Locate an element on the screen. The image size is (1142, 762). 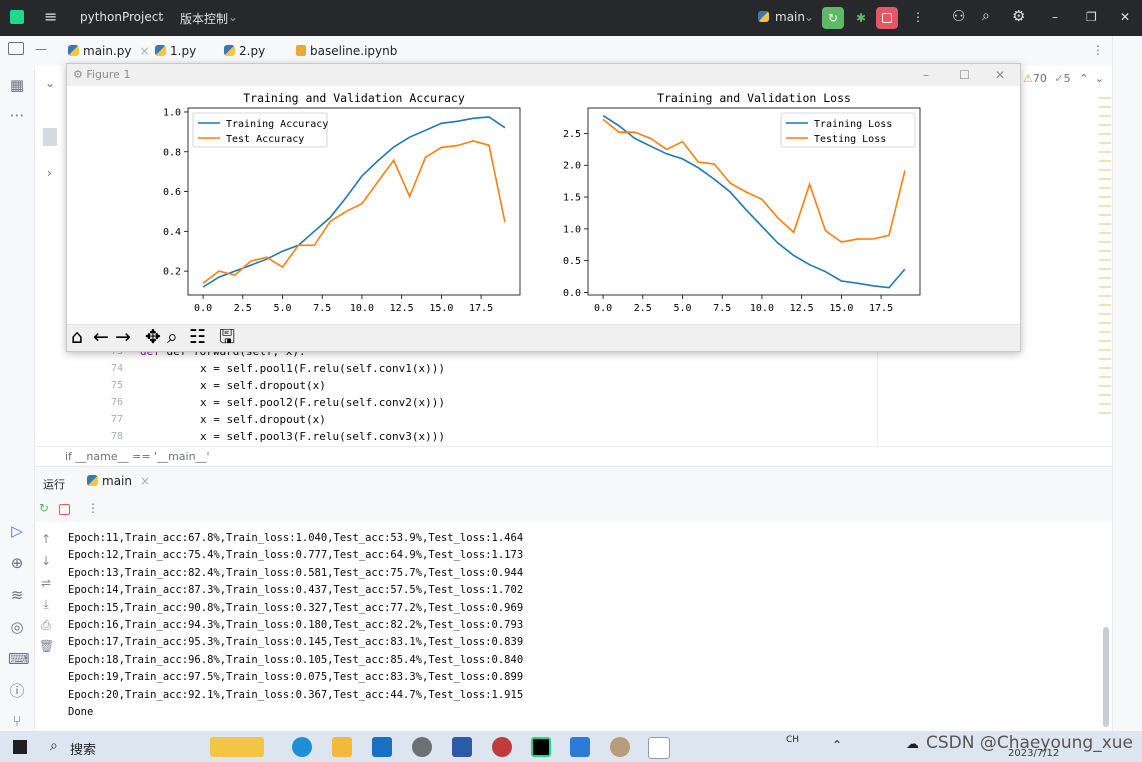
store-app-icon is located at coordinates (462, 747).